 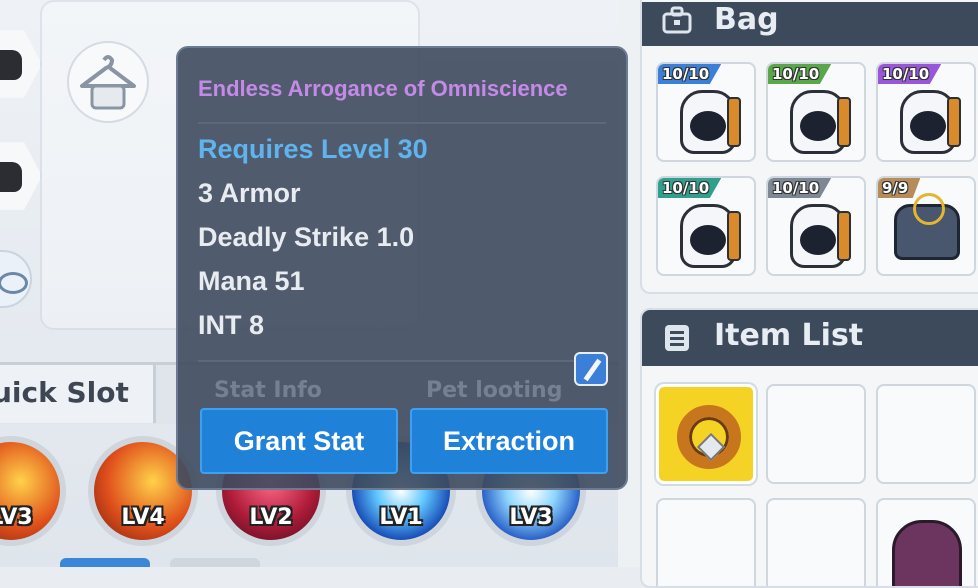 I want to click on stat-line: Mana 51, so click(x=251, y=281).